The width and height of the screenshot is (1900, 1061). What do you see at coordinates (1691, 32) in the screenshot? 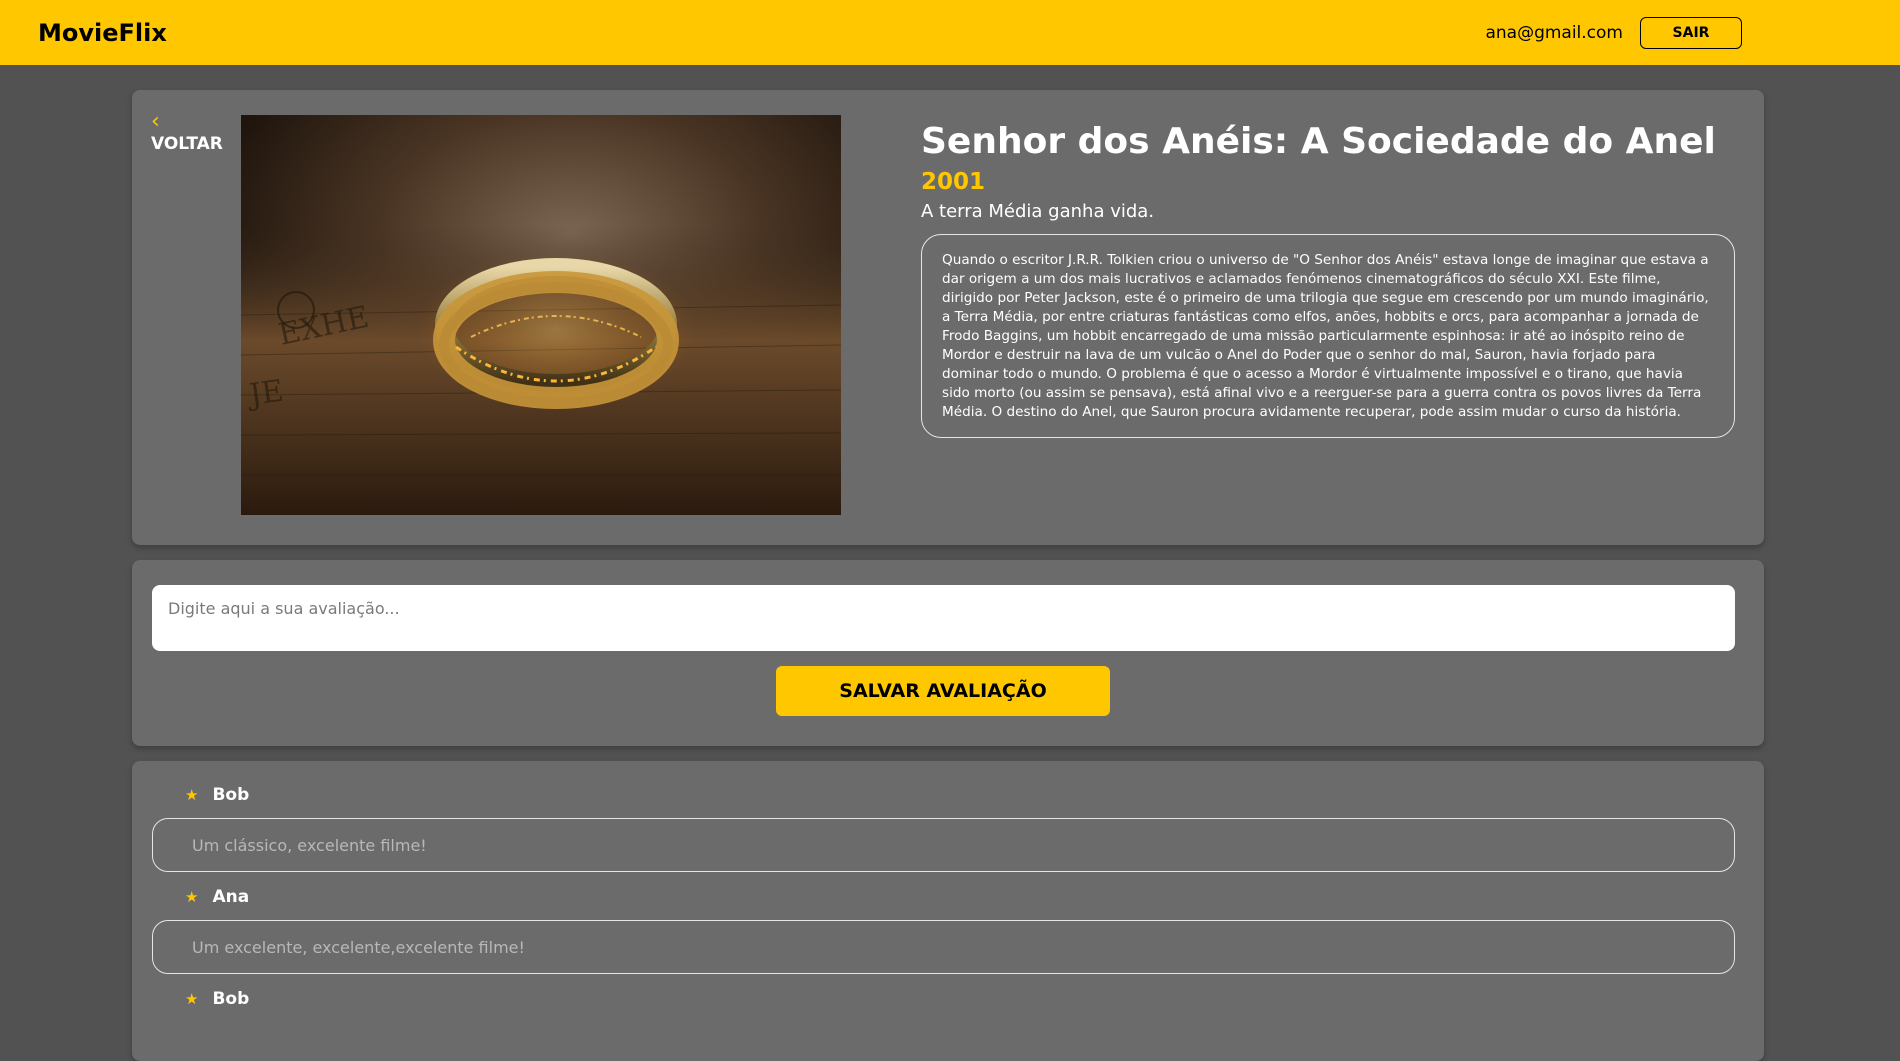
I see `logout-button: SAIR` at bounding box center [1691, 32].